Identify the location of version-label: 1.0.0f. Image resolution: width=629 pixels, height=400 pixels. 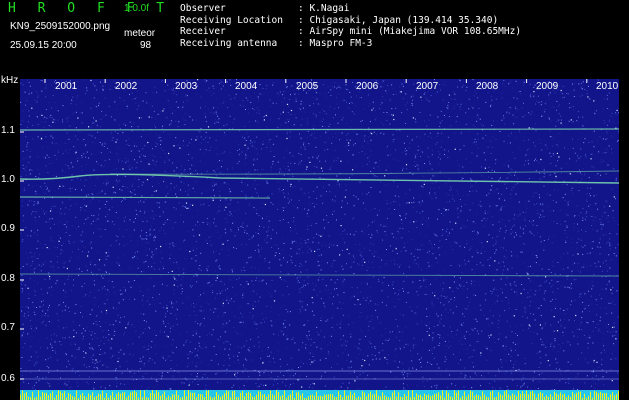
(137, 8).